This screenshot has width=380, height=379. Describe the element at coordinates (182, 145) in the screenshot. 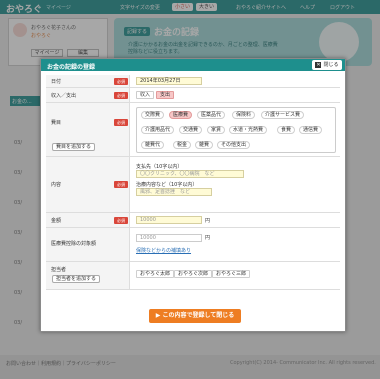

I see `chip-tax: 税金` at that location.